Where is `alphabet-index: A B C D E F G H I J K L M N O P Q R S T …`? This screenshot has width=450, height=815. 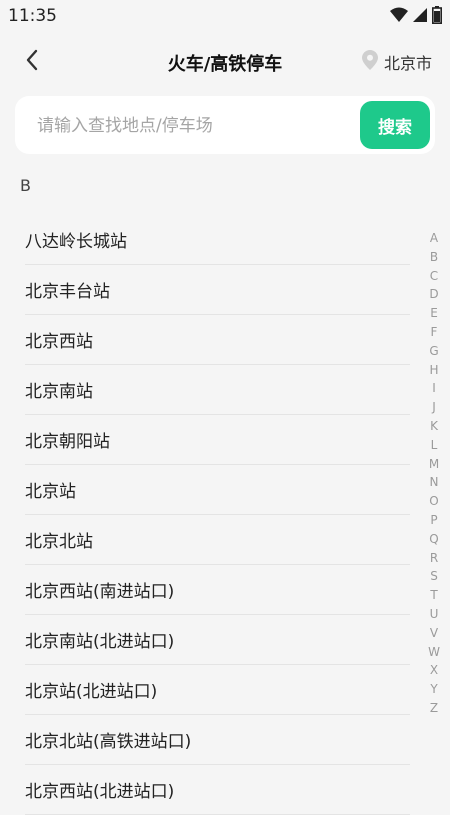 alphabet-index: A B C D E F G H I J K L M N O P Q R S T … is located at coordinates (434, 473).